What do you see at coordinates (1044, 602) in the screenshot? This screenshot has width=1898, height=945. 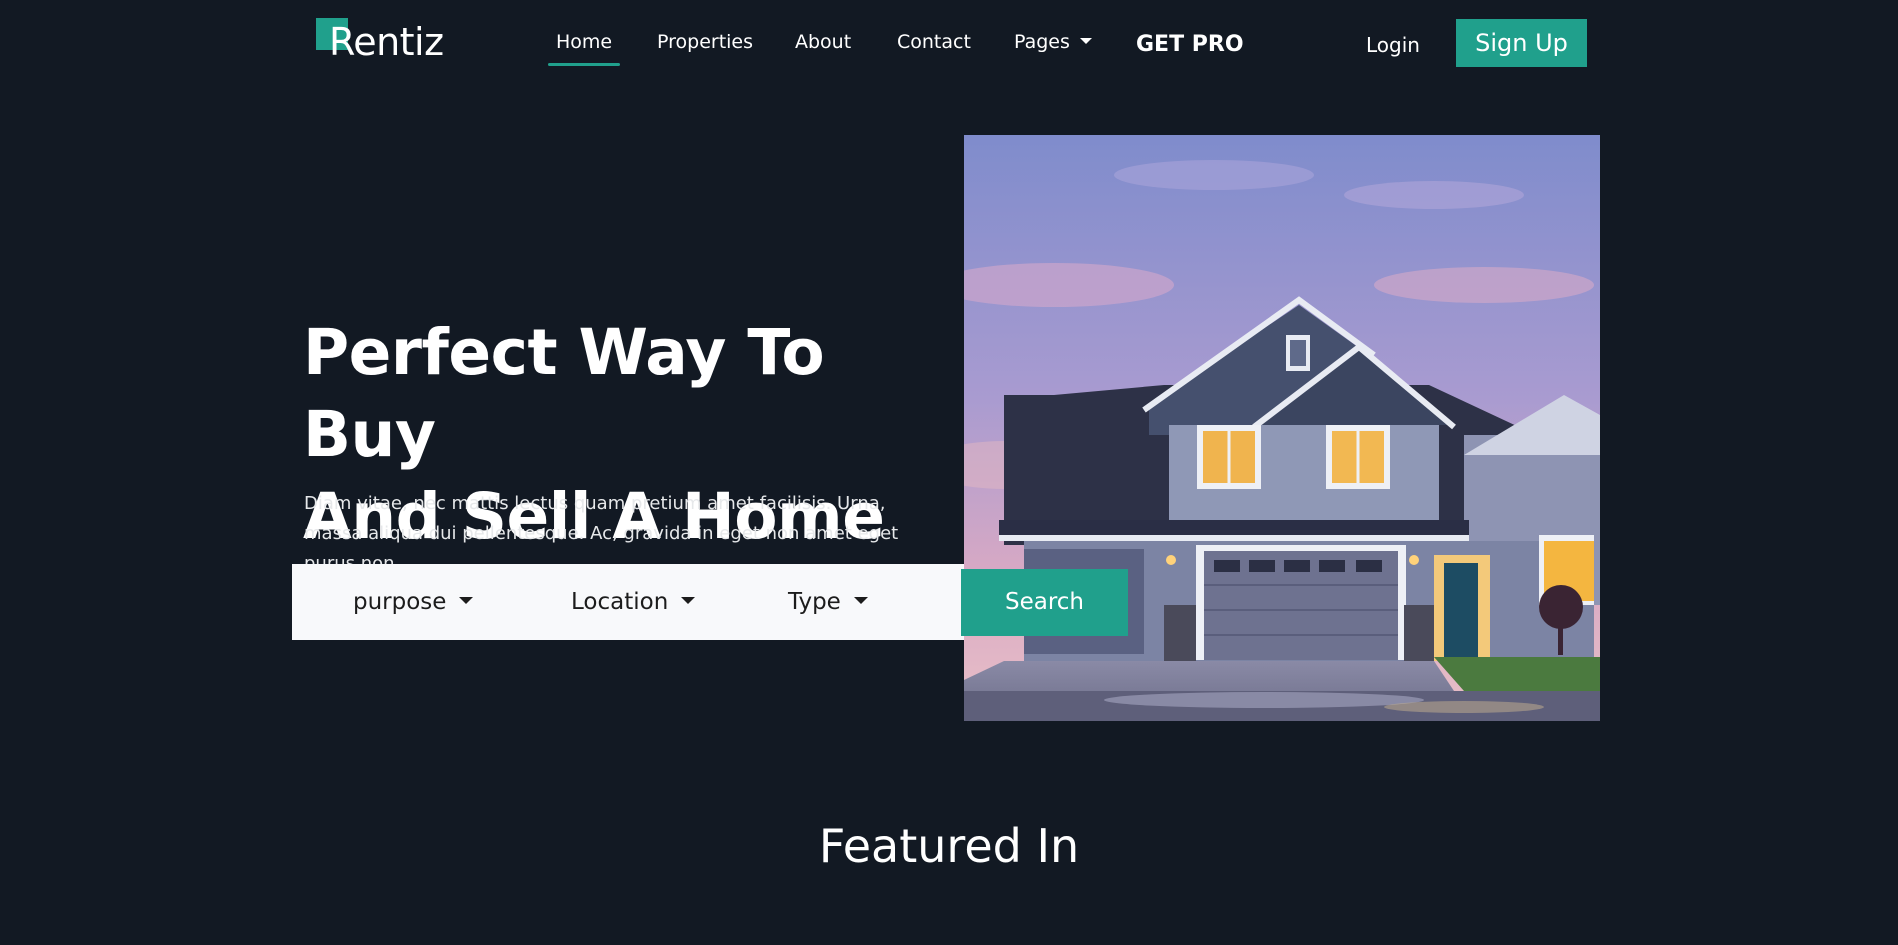 I see `search-button: Search` at bounding box center [1044, 602].